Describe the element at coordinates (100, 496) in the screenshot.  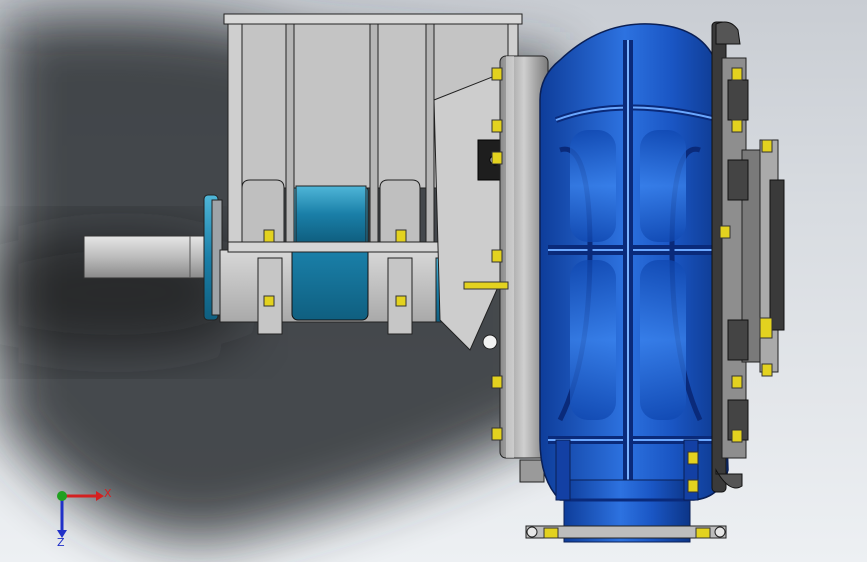
I see `x-axis-arrowhead` at that location.